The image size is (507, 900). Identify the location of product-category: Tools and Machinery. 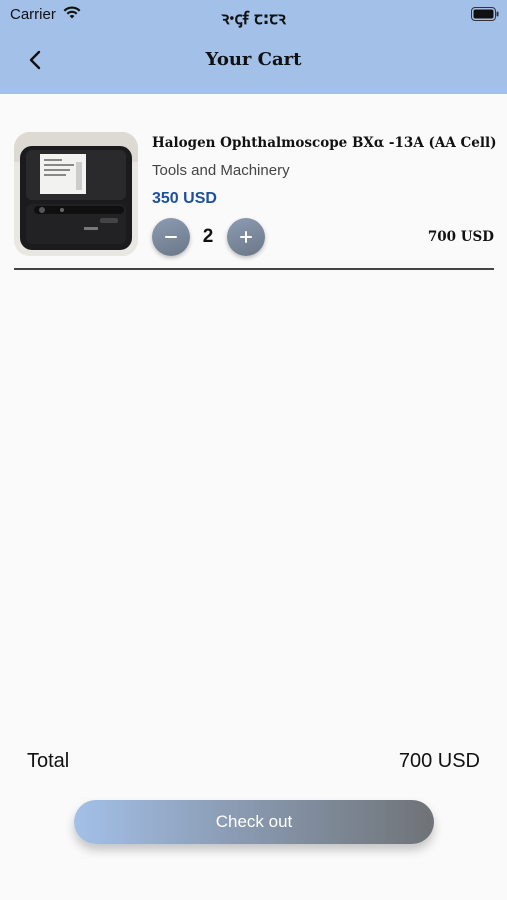
(221, 170).